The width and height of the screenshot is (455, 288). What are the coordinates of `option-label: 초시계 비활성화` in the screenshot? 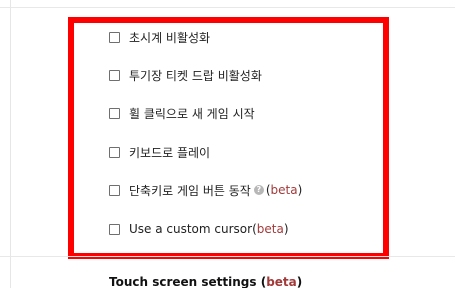 It's located at (170, 37).